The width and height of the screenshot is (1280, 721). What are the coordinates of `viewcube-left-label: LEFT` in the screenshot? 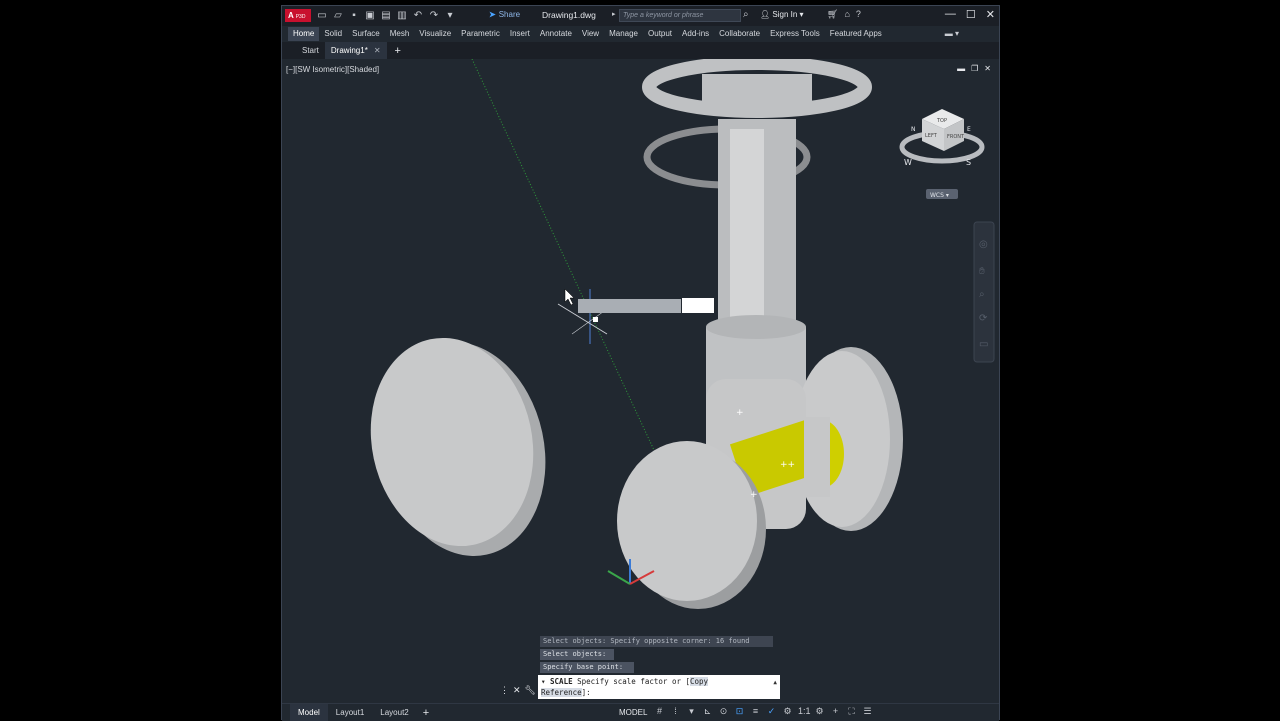 It's located at (931, 136).